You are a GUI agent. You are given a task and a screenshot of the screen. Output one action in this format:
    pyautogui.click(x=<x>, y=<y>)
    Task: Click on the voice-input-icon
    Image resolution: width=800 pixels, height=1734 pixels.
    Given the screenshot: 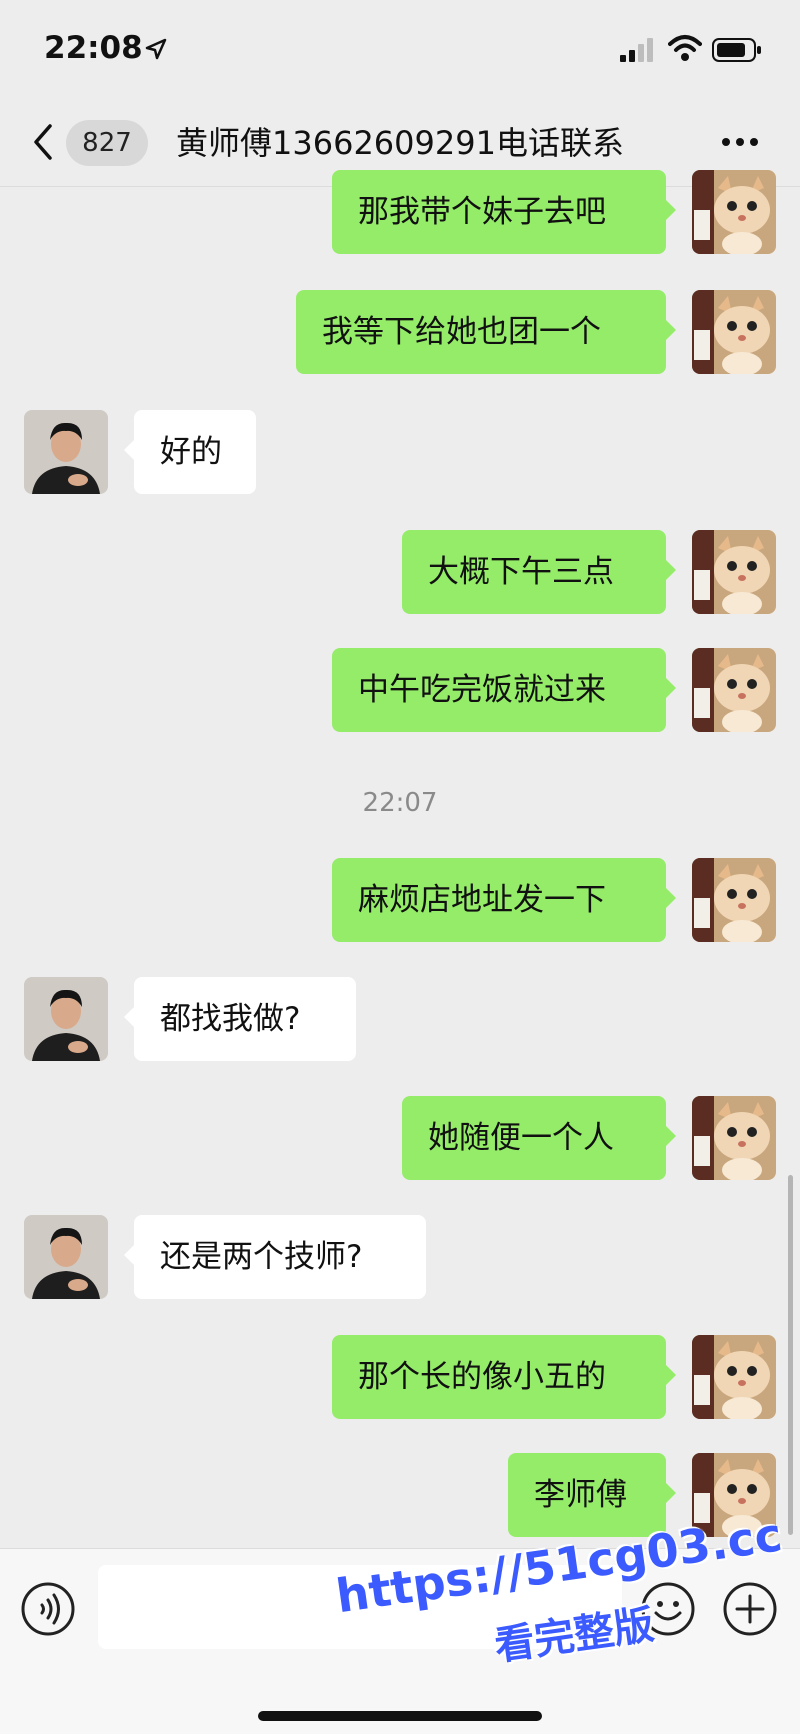 What is the action you would take?
    pyautogui.click(x=48, y=1609)
    